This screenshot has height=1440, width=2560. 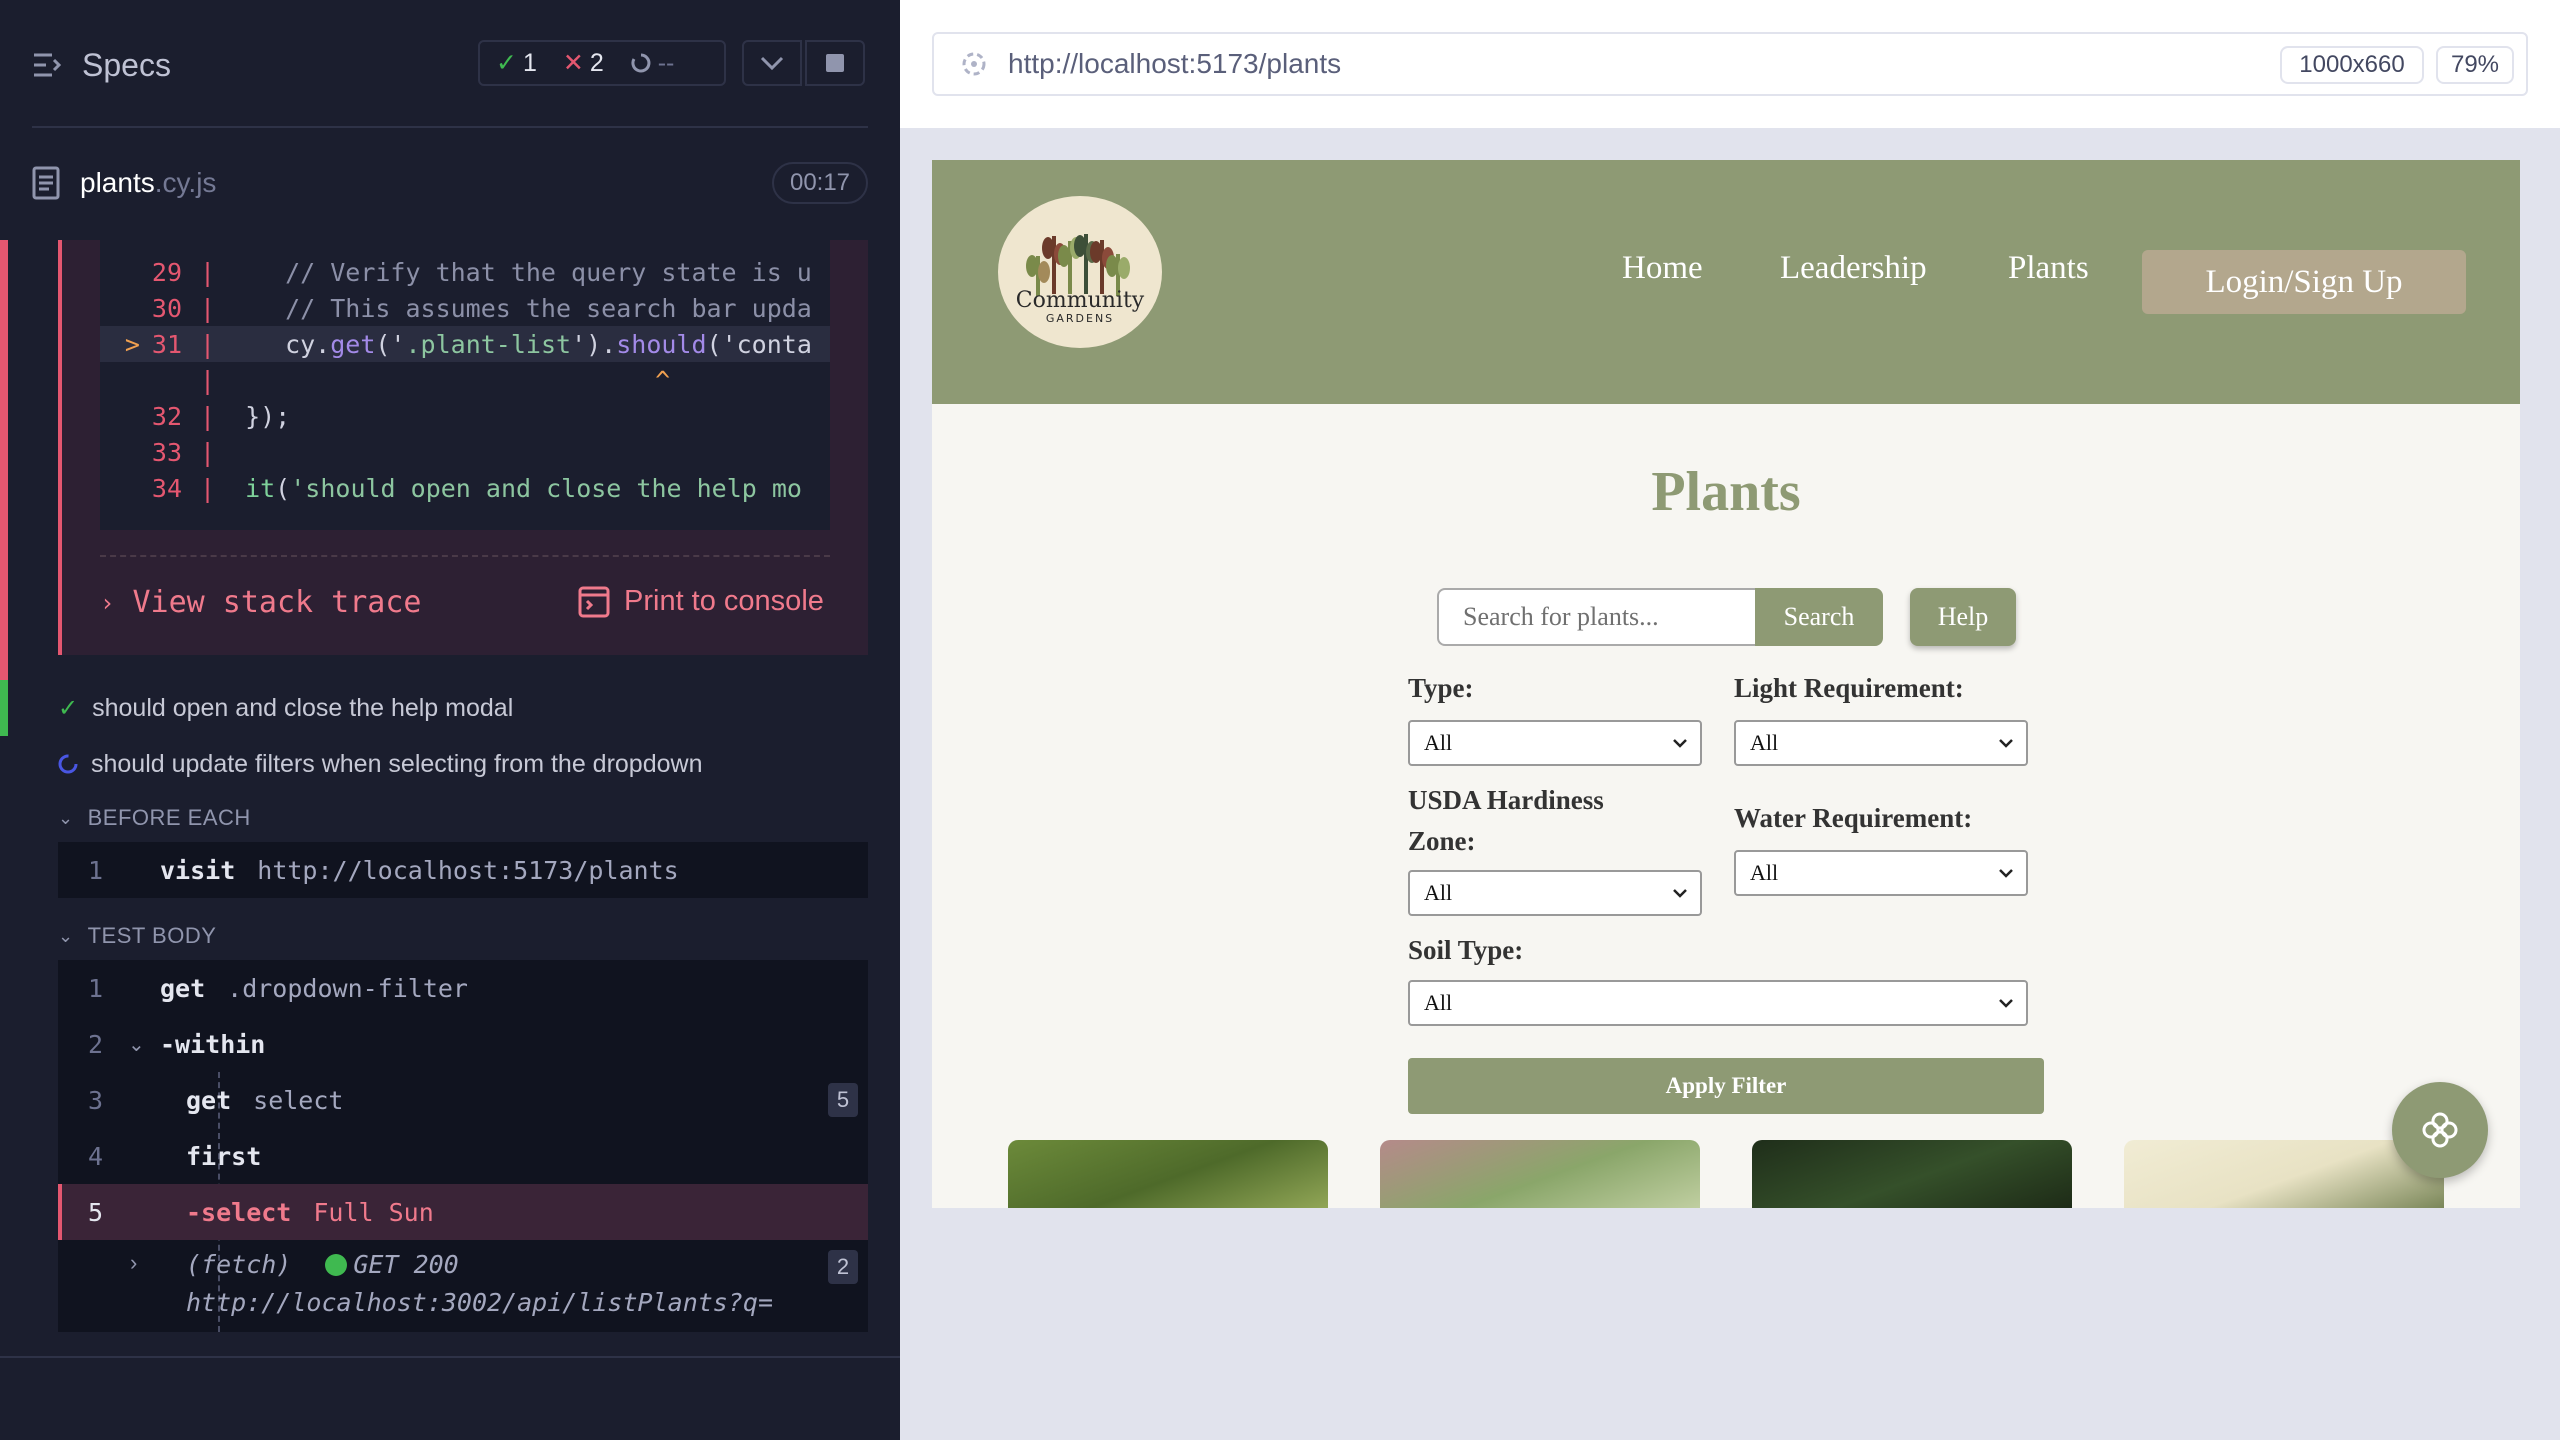 I want to click on soil-label: Soil Type:, so click(x=1466, y=950).